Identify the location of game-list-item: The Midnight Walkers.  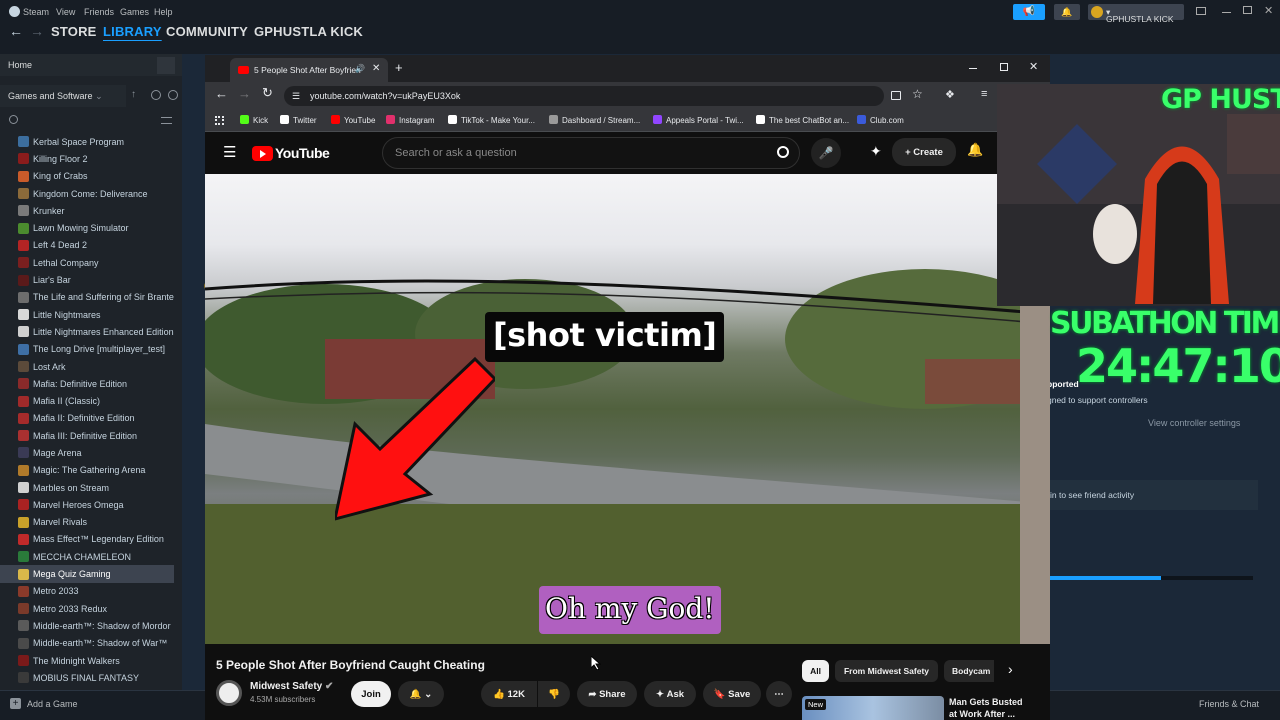
(91, 660).